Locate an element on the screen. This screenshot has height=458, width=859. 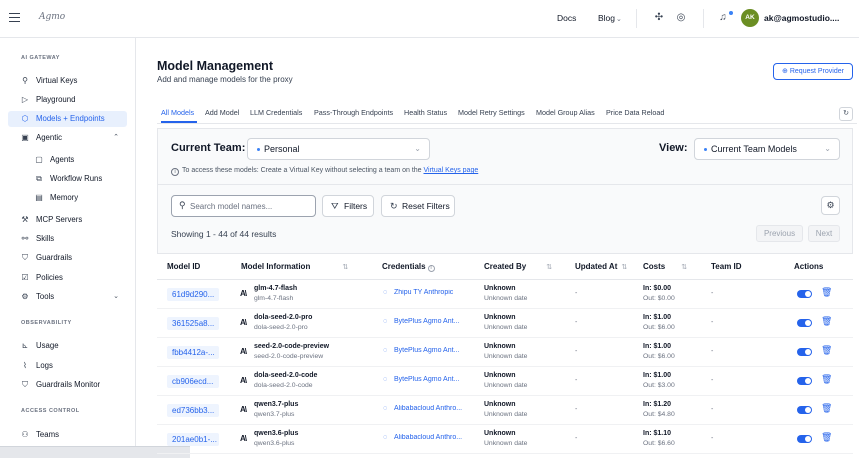
model-subname: glm-4.7-flash is located at coordinates (274, 298).